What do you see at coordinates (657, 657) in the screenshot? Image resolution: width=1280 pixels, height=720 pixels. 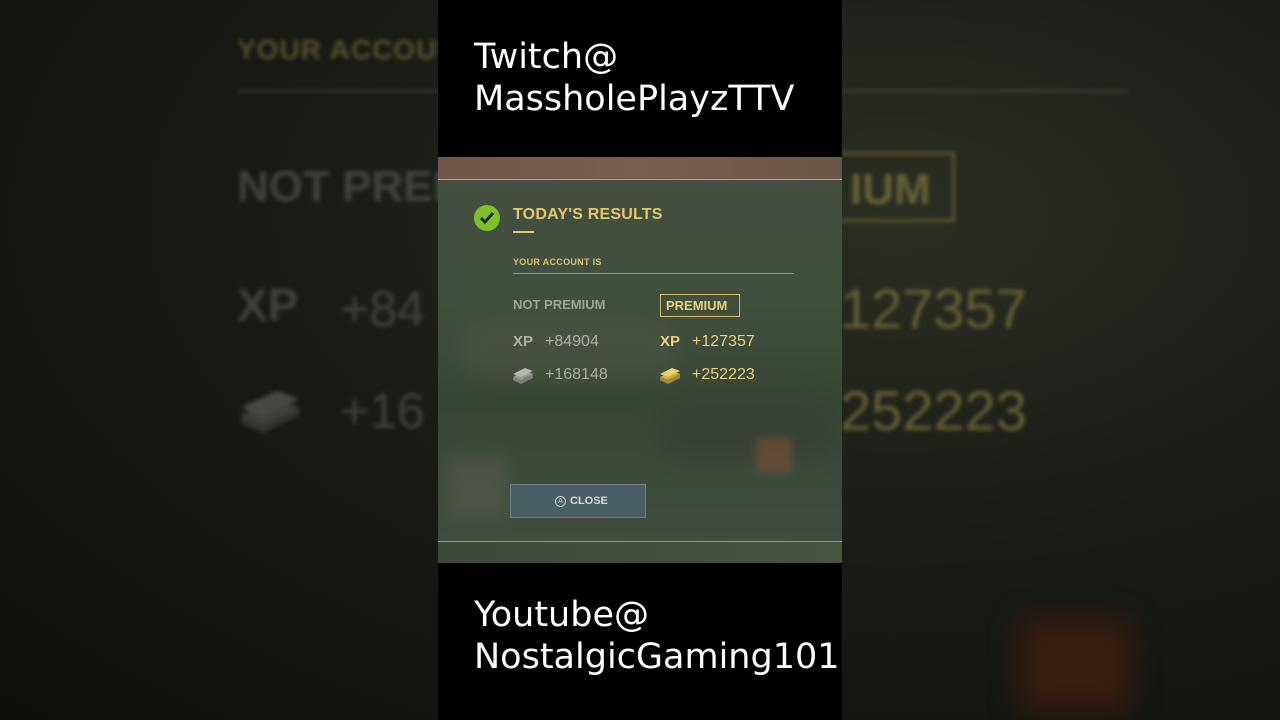 I see `youtube-caption-line2: NostalgicGaming101` at bounding box center [657, 657].